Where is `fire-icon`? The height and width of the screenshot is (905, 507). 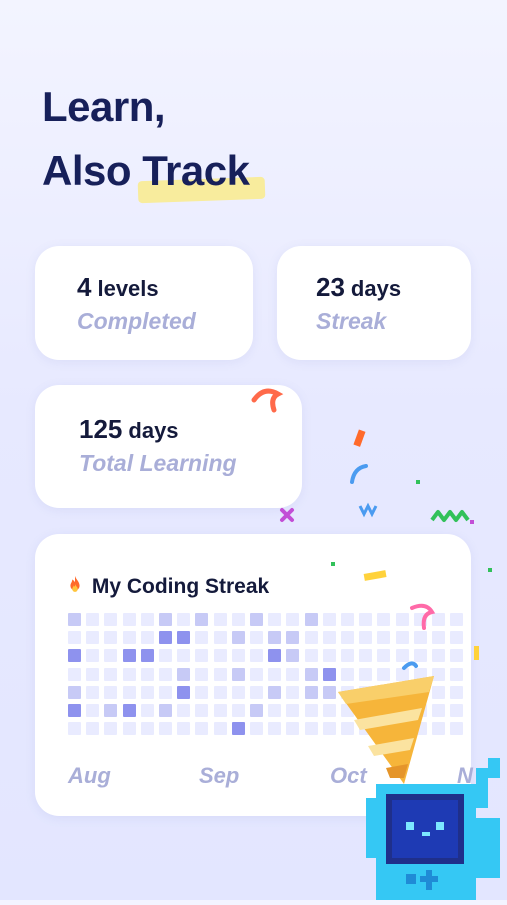
fire-icon is located at coordinates (78, 586).